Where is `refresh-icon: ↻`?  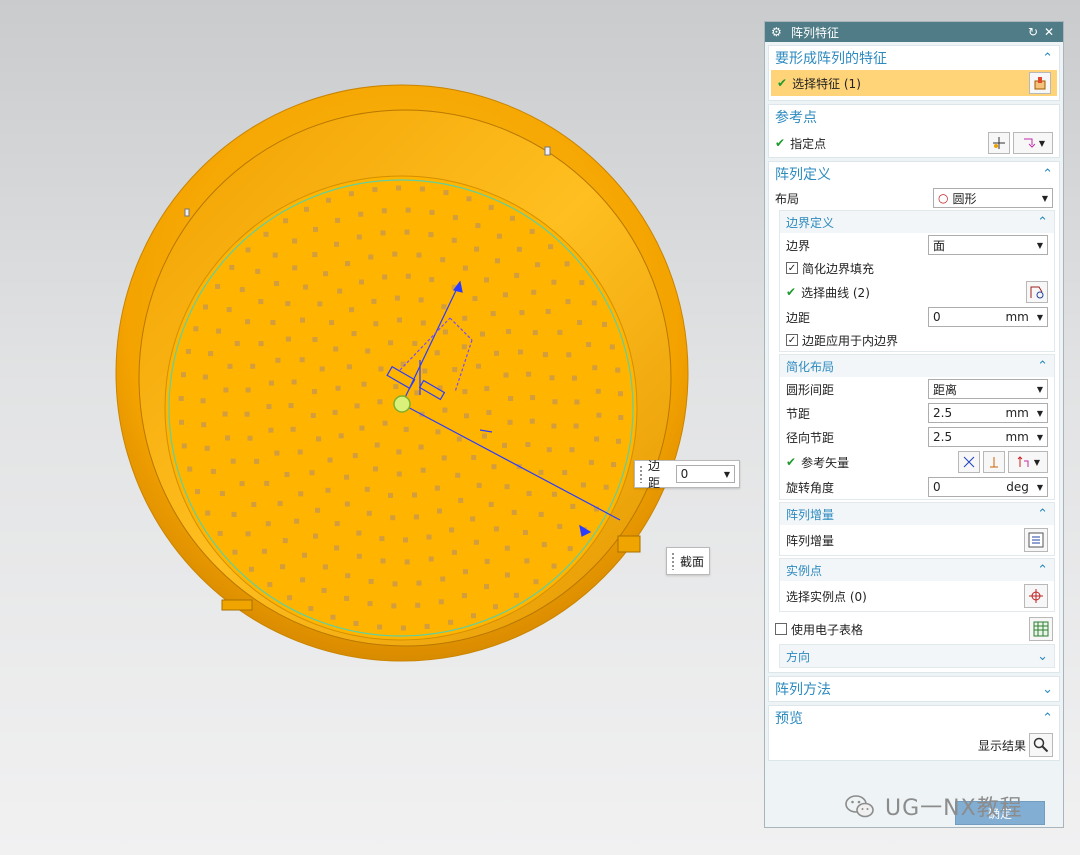
refresh-icon: ↻ is located at coordinates (1033, 32).